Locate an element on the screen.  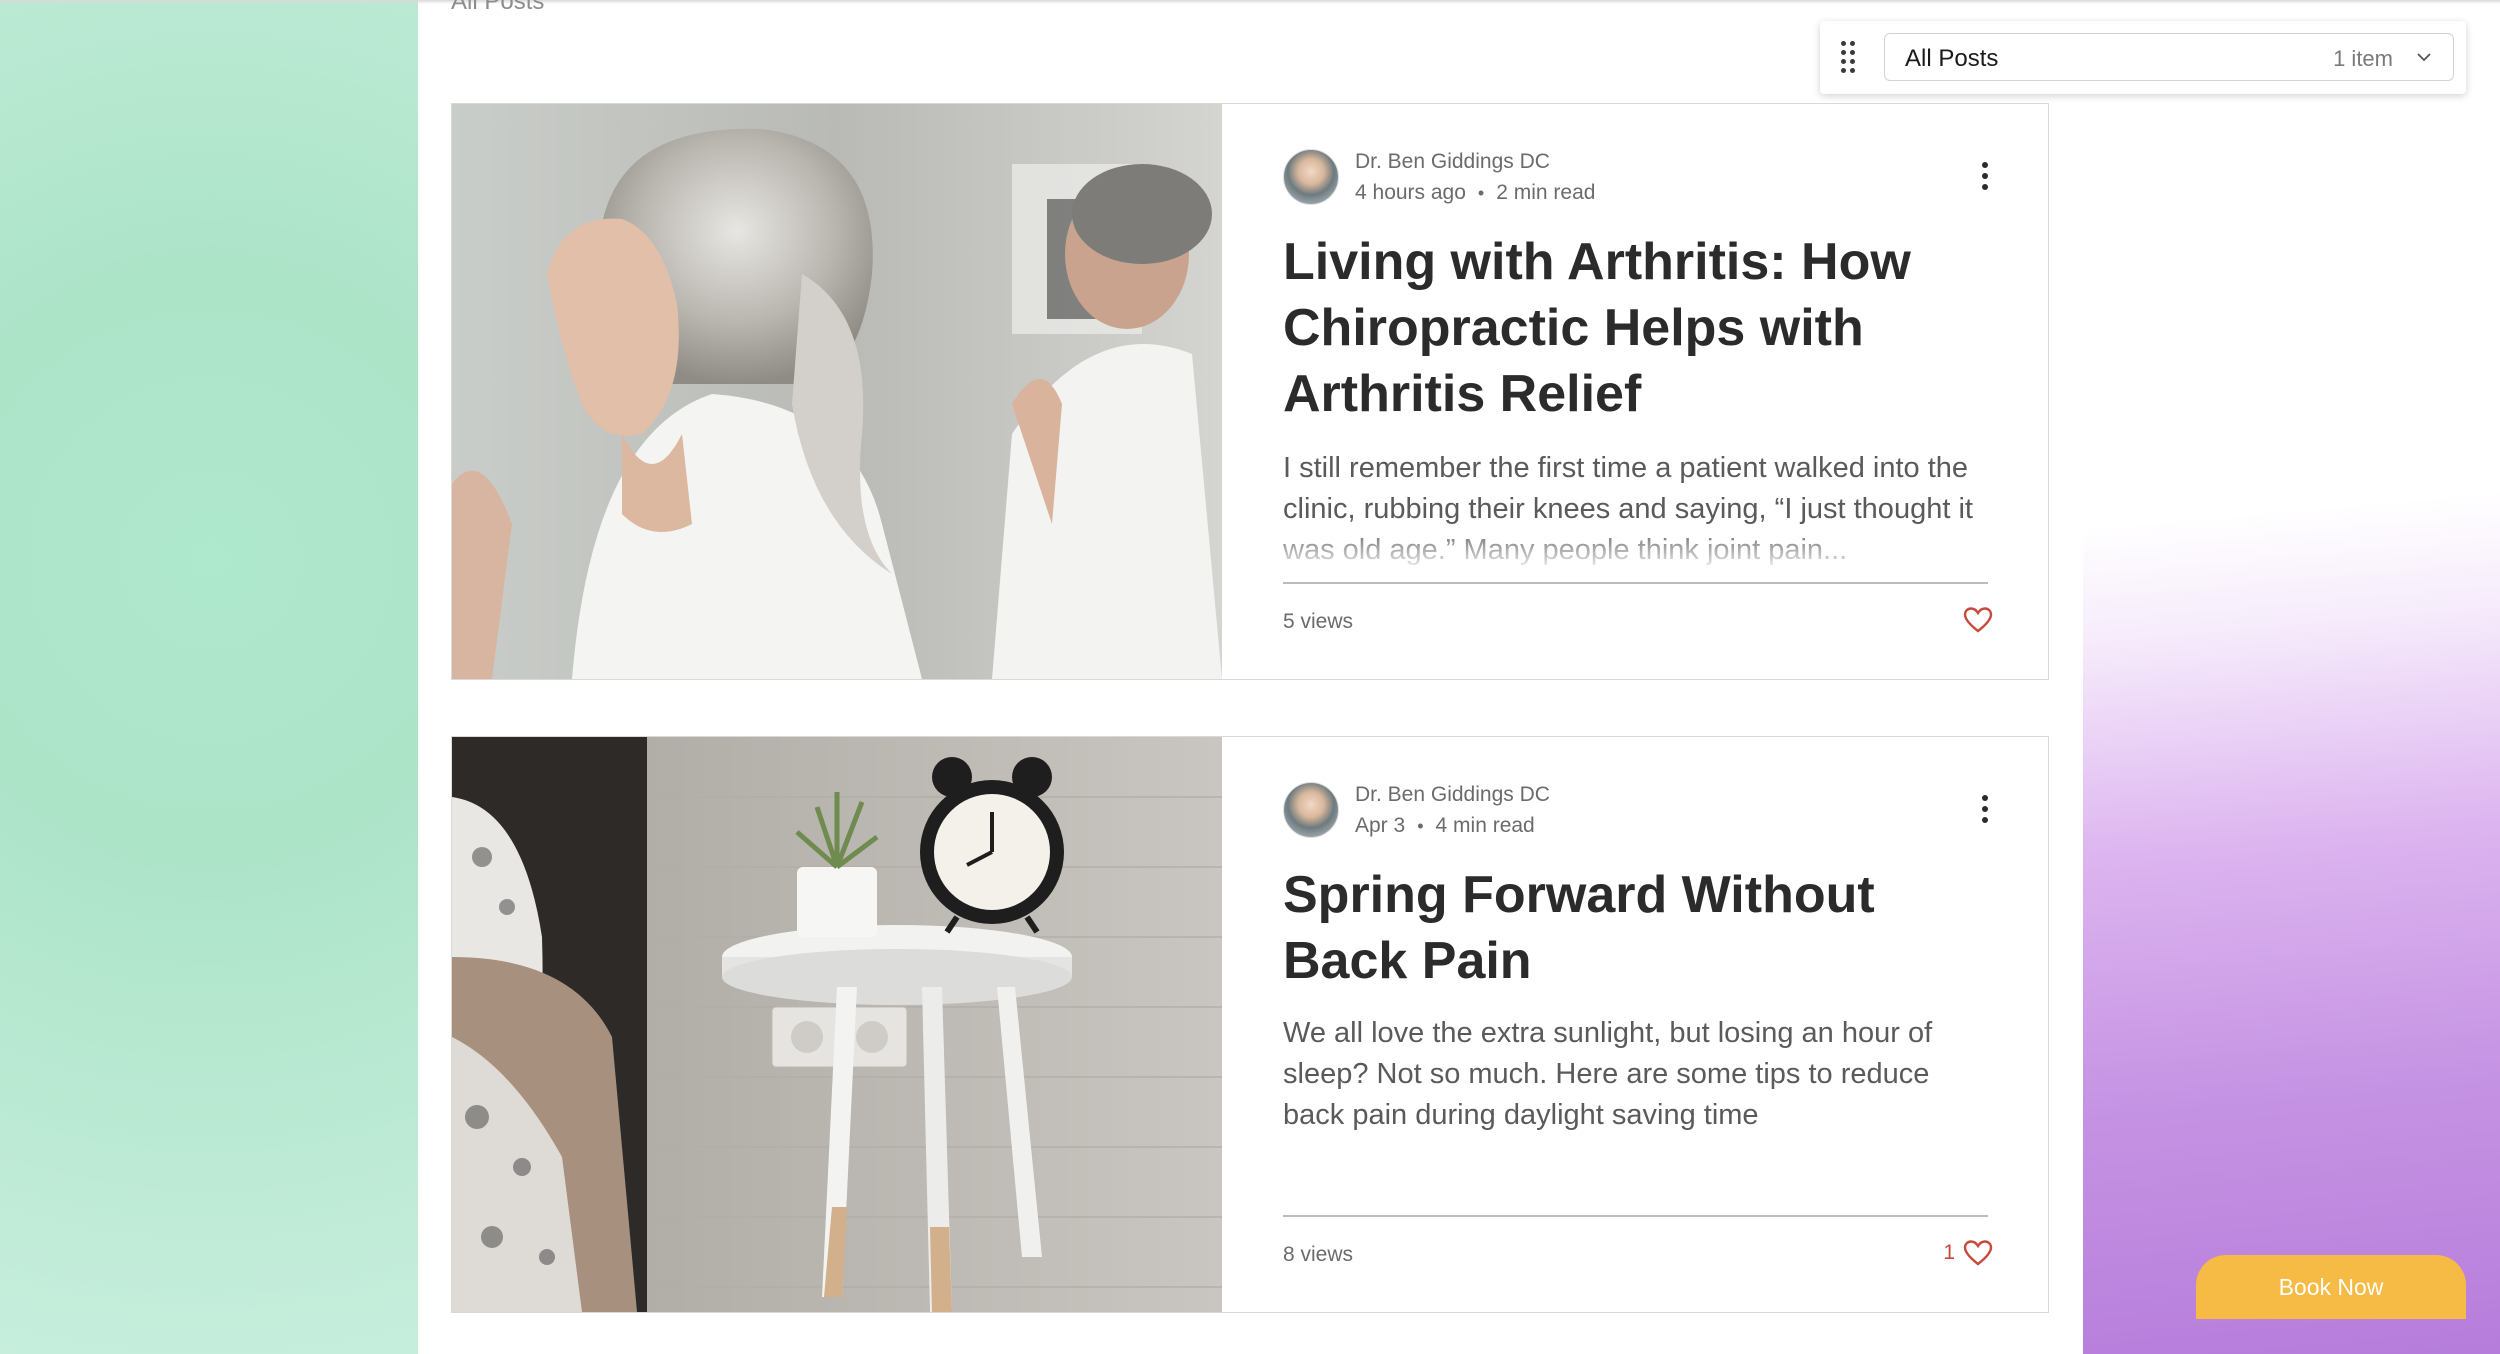
like-control is located at coordinates (1974, 620).